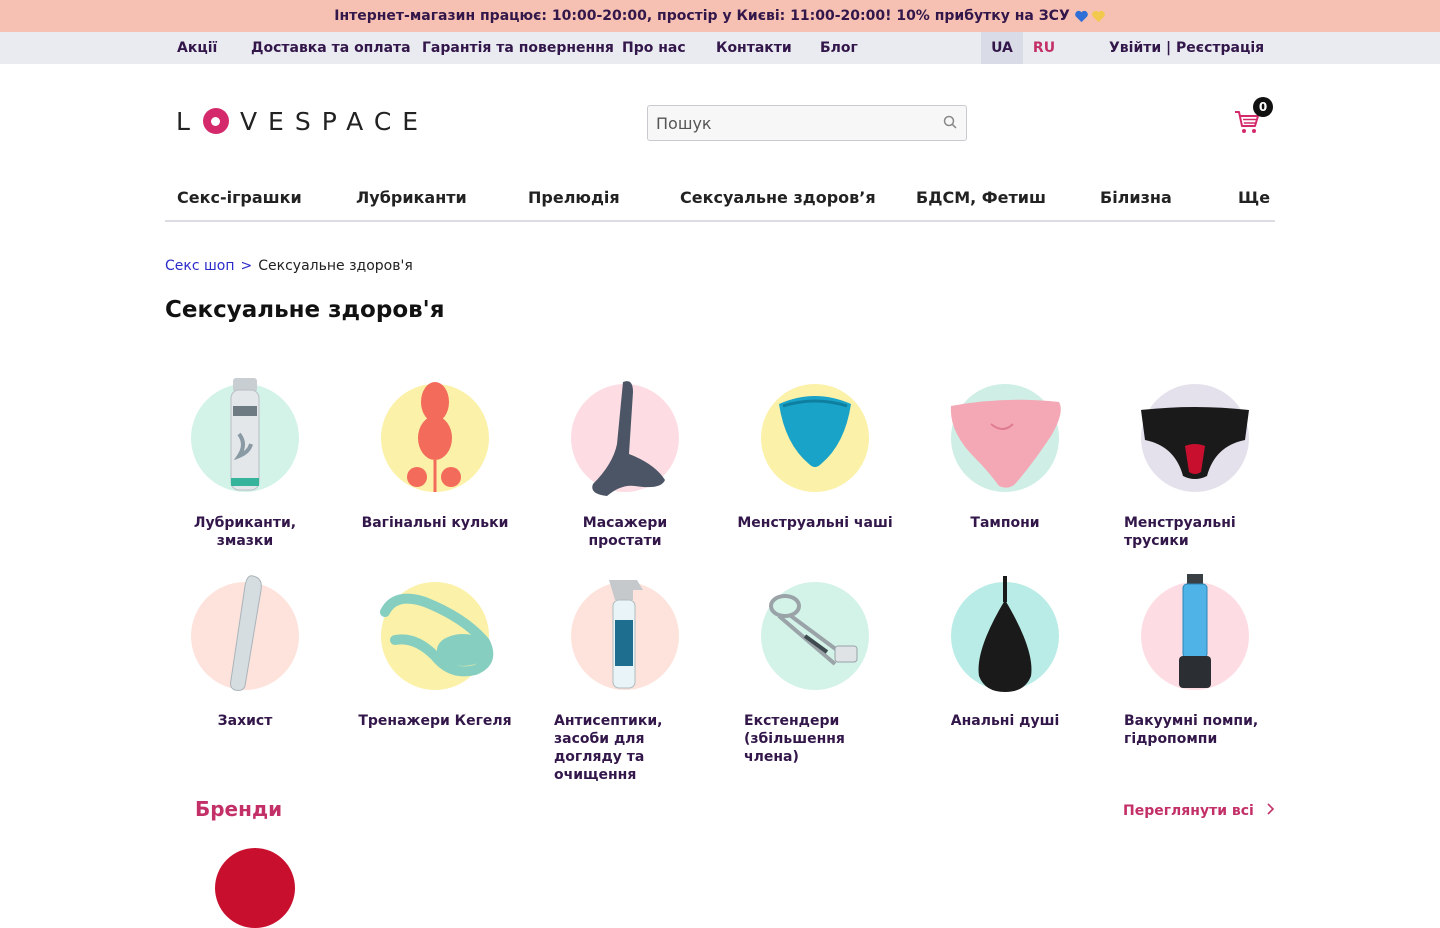 The width and height of the screenshot is (1440, 928). What do you see at coordinates (1005, 523) in the screenshot?
I see `category-label: Тампони` at bounding box center [1005, 523].